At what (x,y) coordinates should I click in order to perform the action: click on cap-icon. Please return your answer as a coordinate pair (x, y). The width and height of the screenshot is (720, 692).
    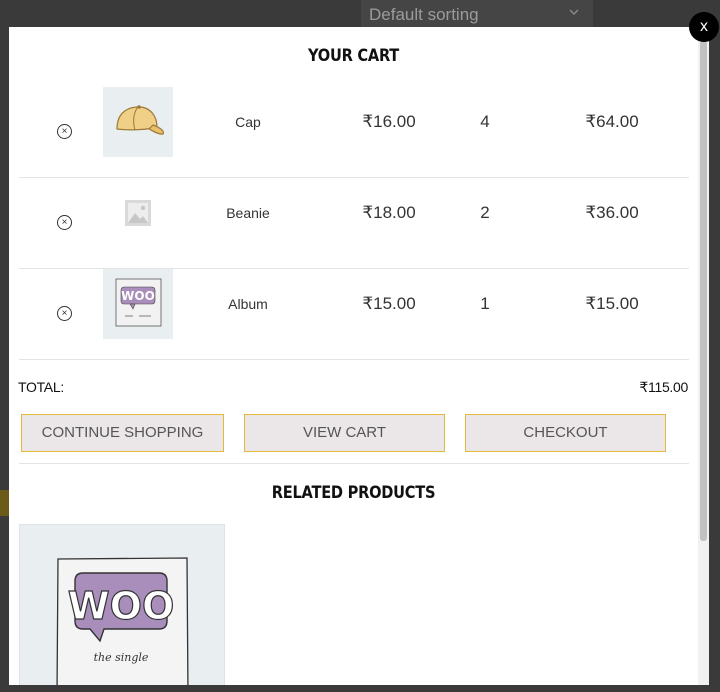
    Looking at the image, I should click on (138, 122).